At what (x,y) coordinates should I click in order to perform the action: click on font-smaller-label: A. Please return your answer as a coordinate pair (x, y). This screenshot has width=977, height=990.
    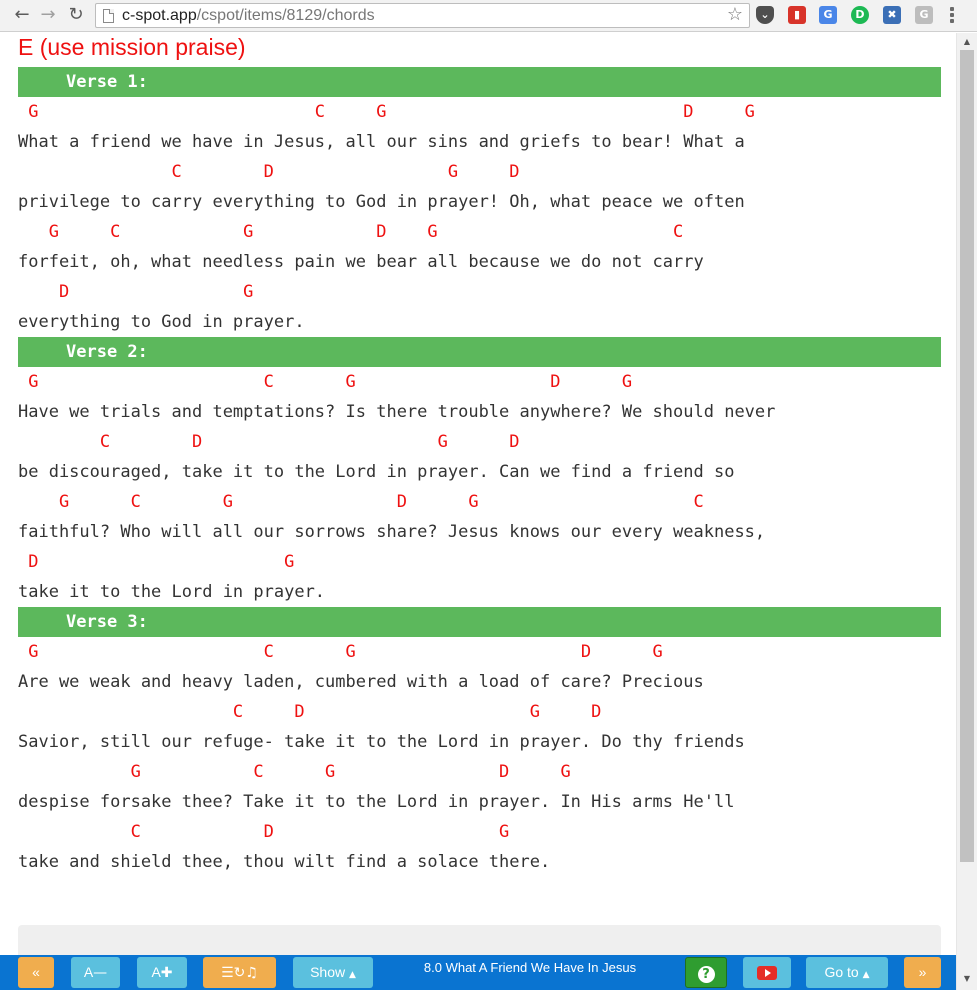
    Looking at the image, I should click on (88, 972).